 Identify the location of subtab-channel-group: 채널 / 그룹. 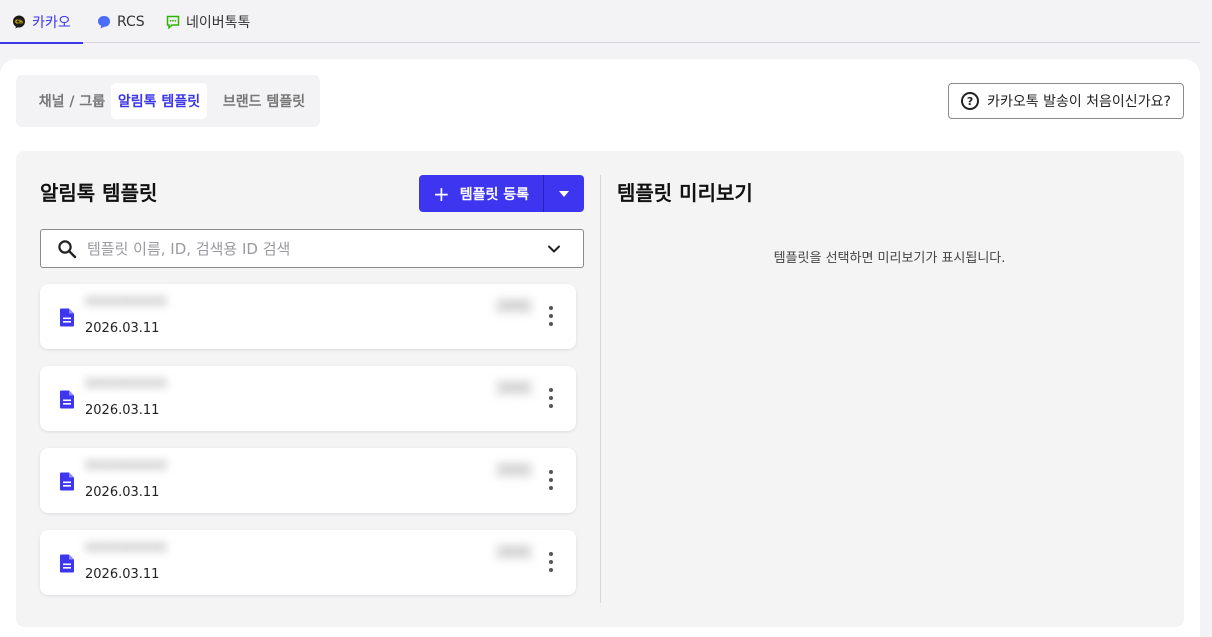
(72, 101).